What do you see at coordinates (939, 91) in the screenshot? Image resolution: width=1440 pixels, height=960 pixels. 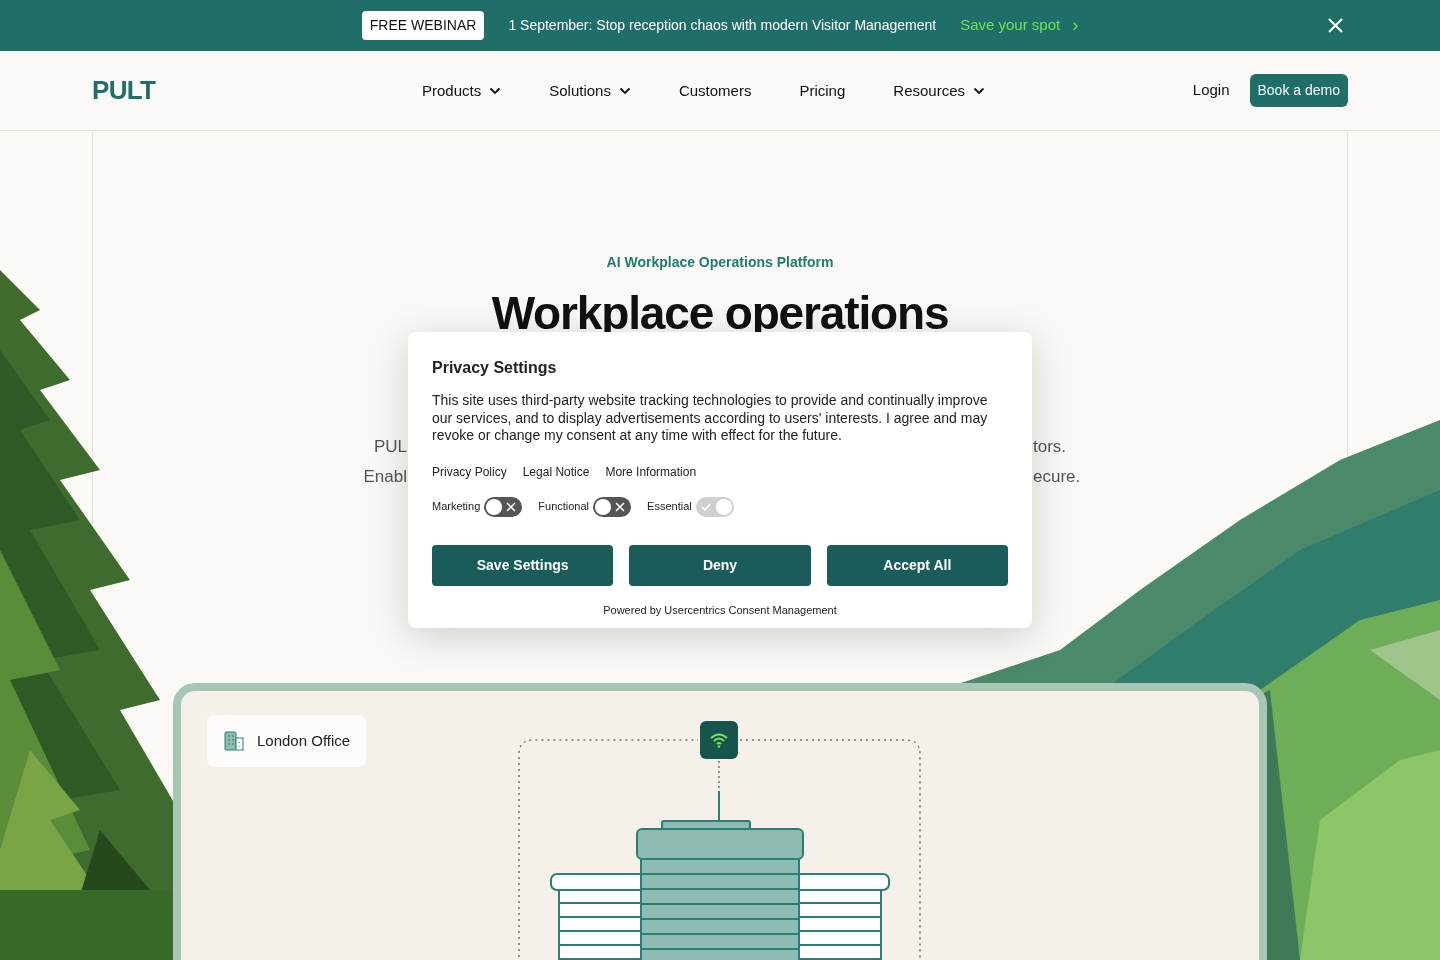 I see `nav-link: Resources` at bounding box center [939, 91].